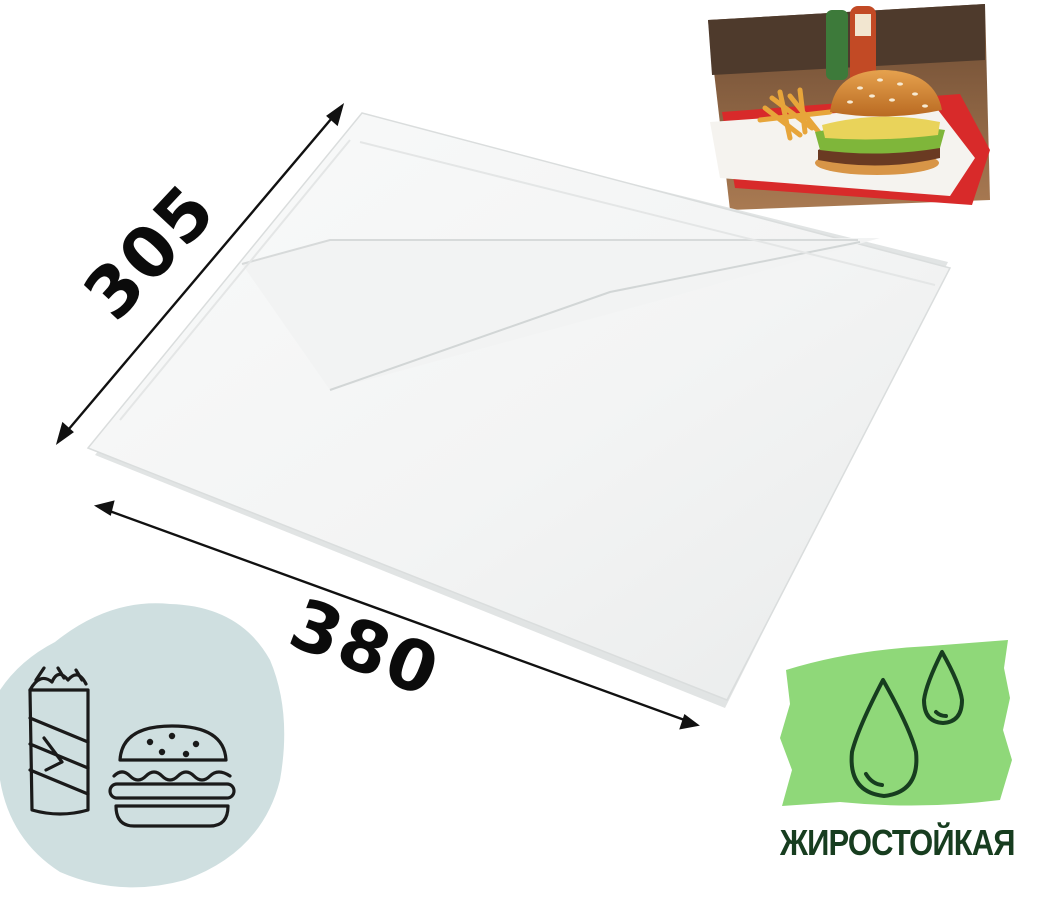  Describe the element at coordinates (896, 723) in the screenshot. I see `grease-resistant-badge` at that location.